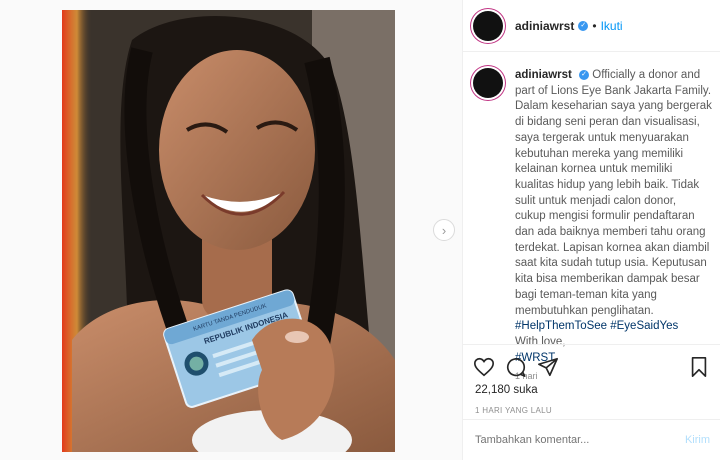 Image resolution: width=720 pixels, height=460 pixels. What do you see at coordinates (513, 410) in the screenshot?
I see `post-timestamp: 1 HARI YANG LALU` at bounding box center [513, 410].